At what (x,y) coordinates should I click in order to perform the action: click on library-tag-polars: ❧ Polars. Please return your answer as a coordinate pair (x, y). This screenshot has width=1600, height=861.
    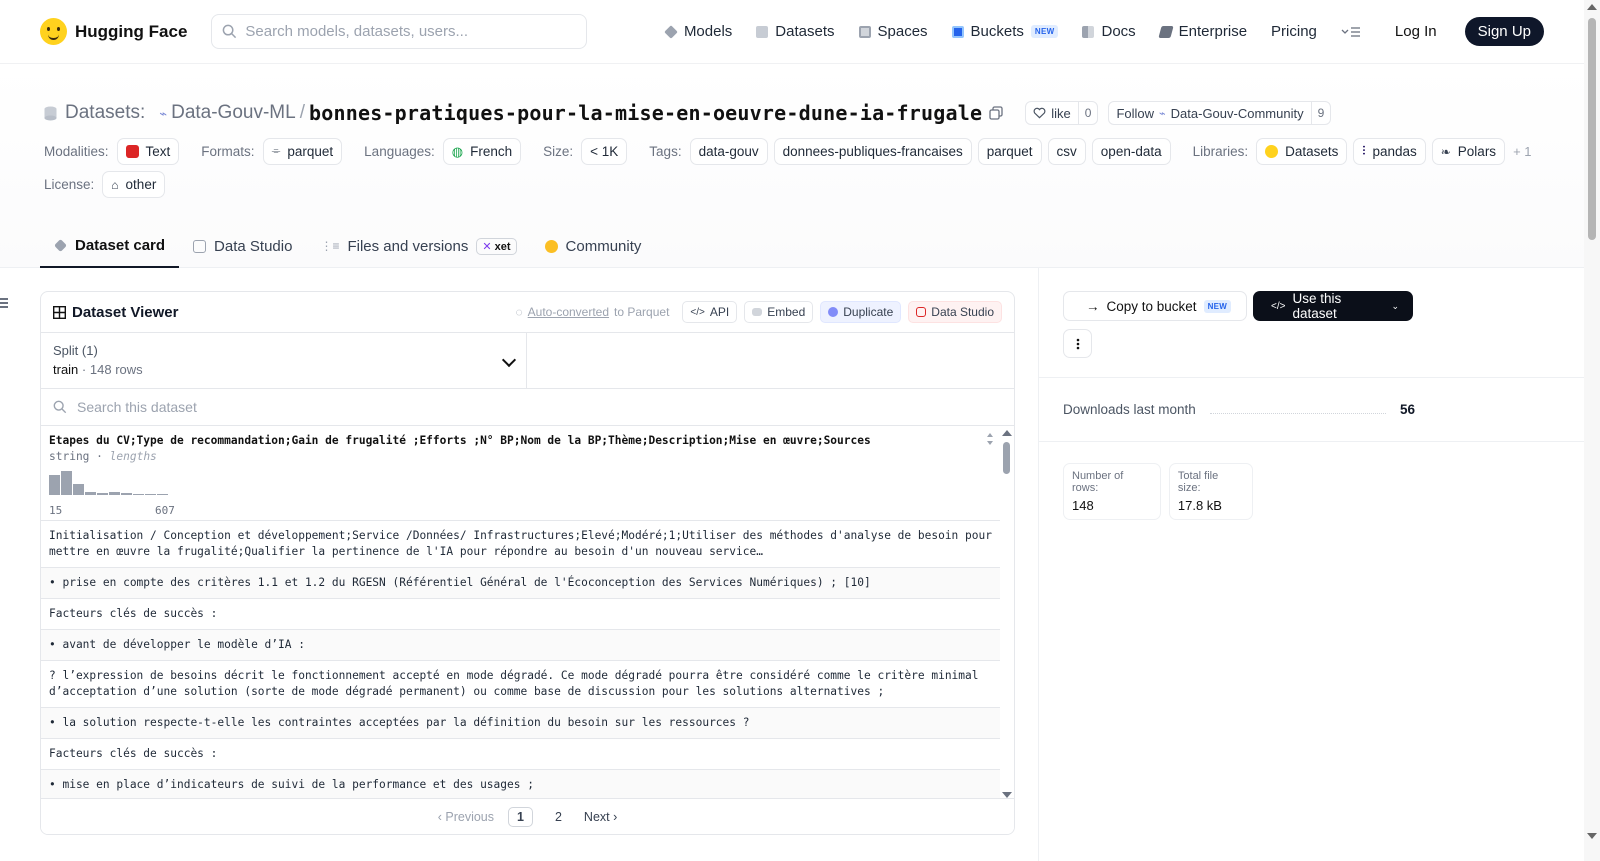
    Looking at the image, I should click on (1468, 151).